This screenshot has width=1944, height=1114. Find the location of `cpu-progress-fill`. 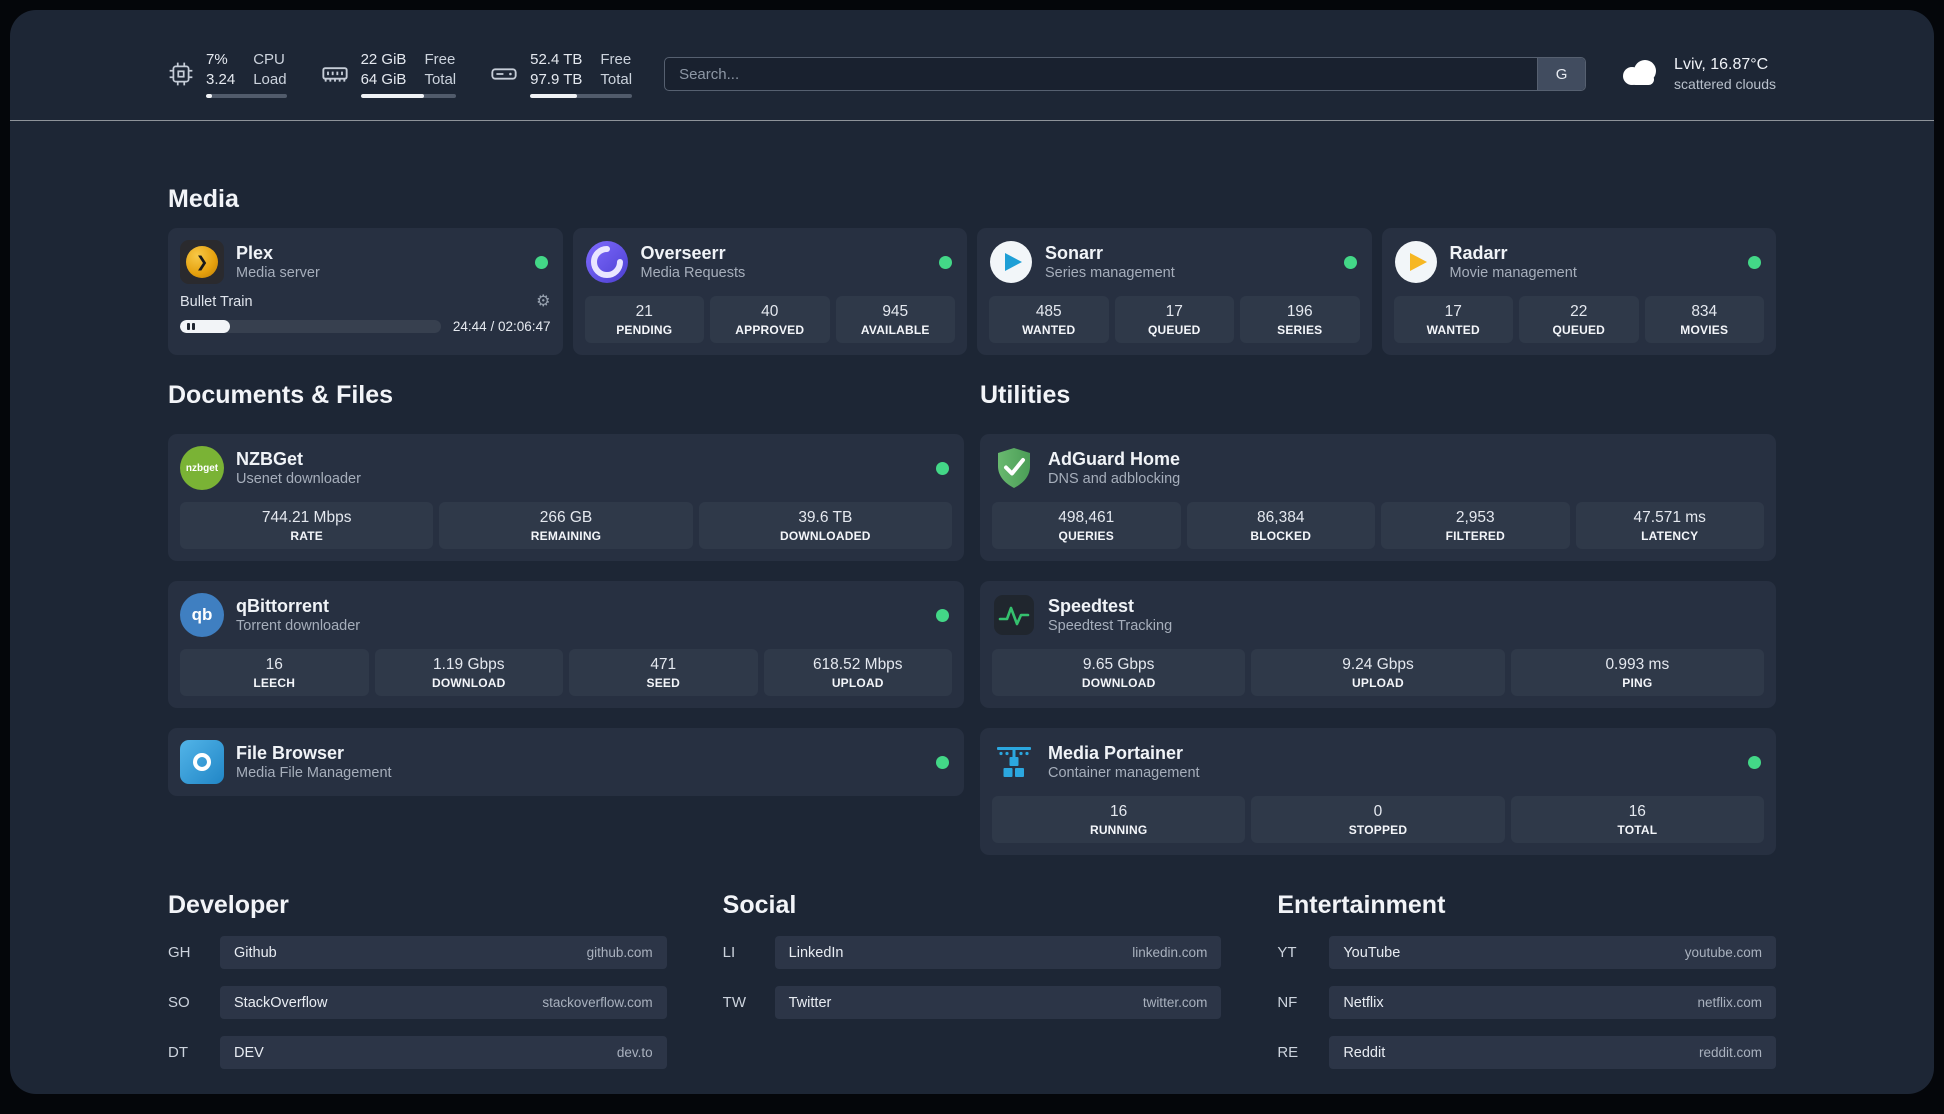

cpu-progress-fill is located at coordinates (209, 96).